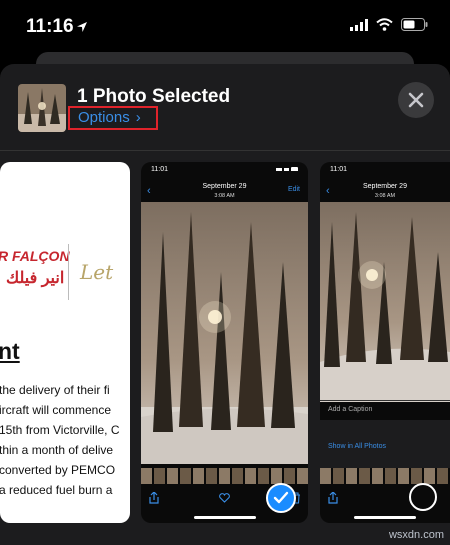  I want to click on status-bar: 11:16, so click(225, 26).